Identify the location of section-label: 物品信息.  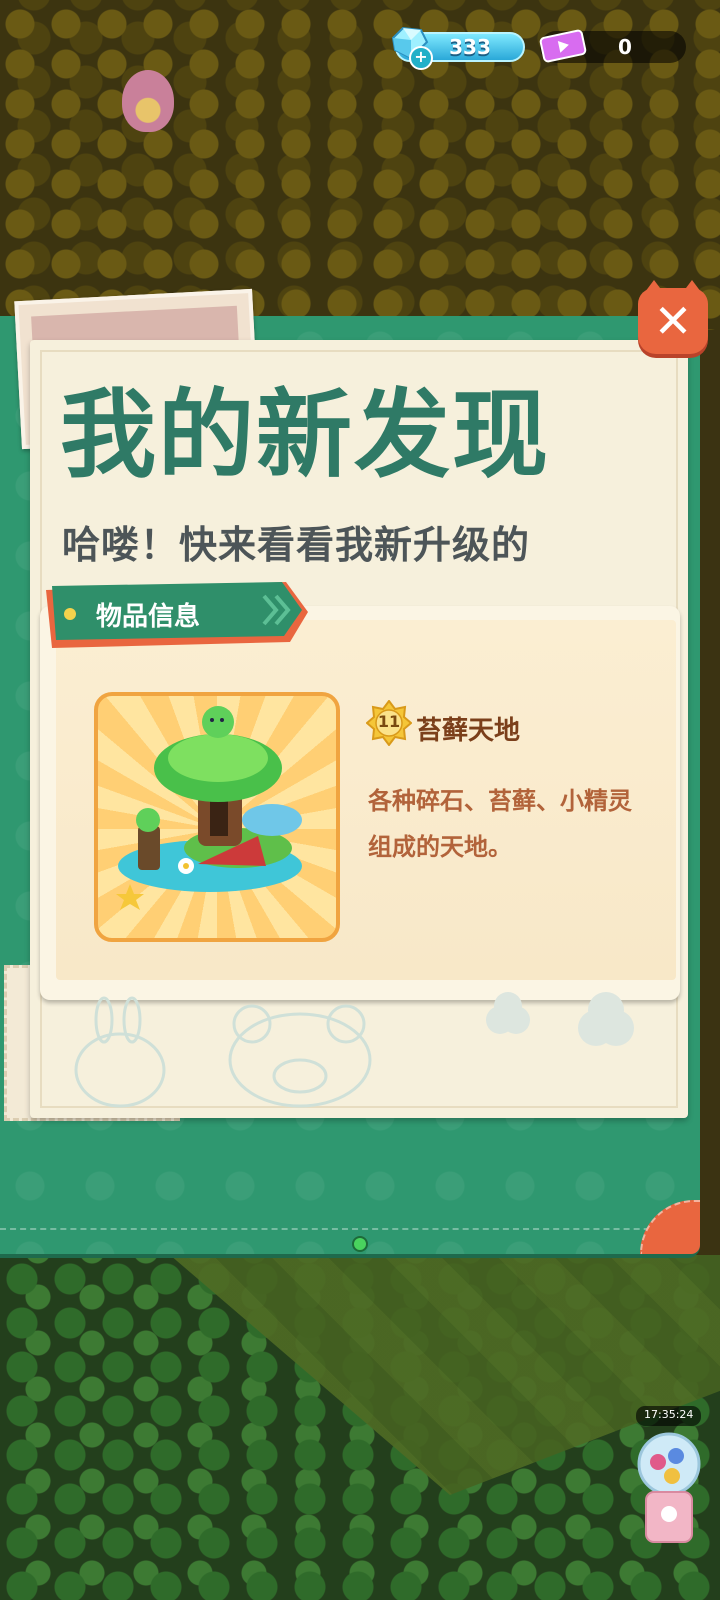
(148, 617).